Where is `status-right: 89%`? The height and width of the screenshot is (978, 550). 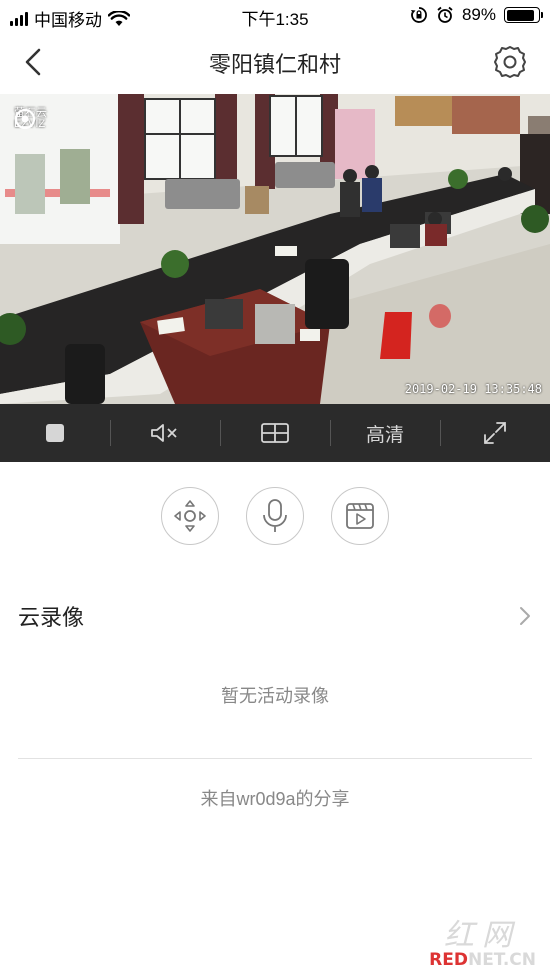 status-right: 89% is located at coordinates (476, 15).